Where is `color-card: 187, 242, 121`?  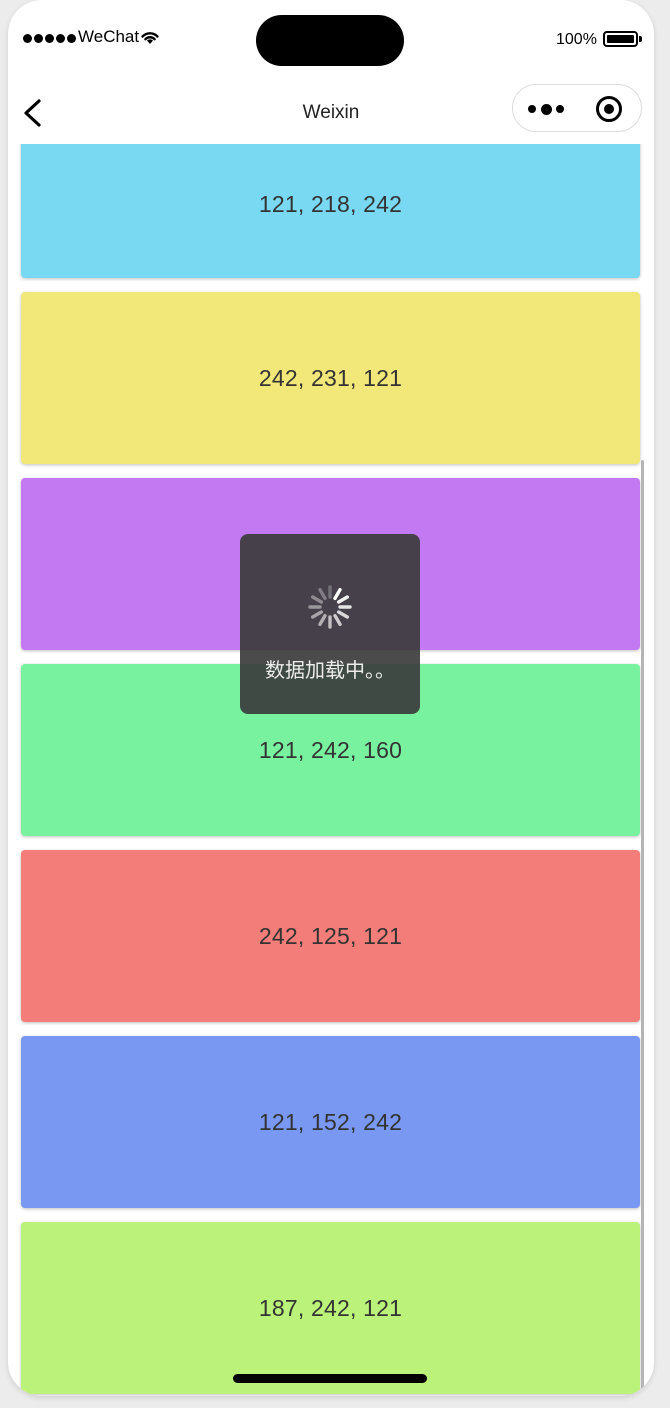 color-card: 187, 242, 121 is located at coordinates (330, 1308).